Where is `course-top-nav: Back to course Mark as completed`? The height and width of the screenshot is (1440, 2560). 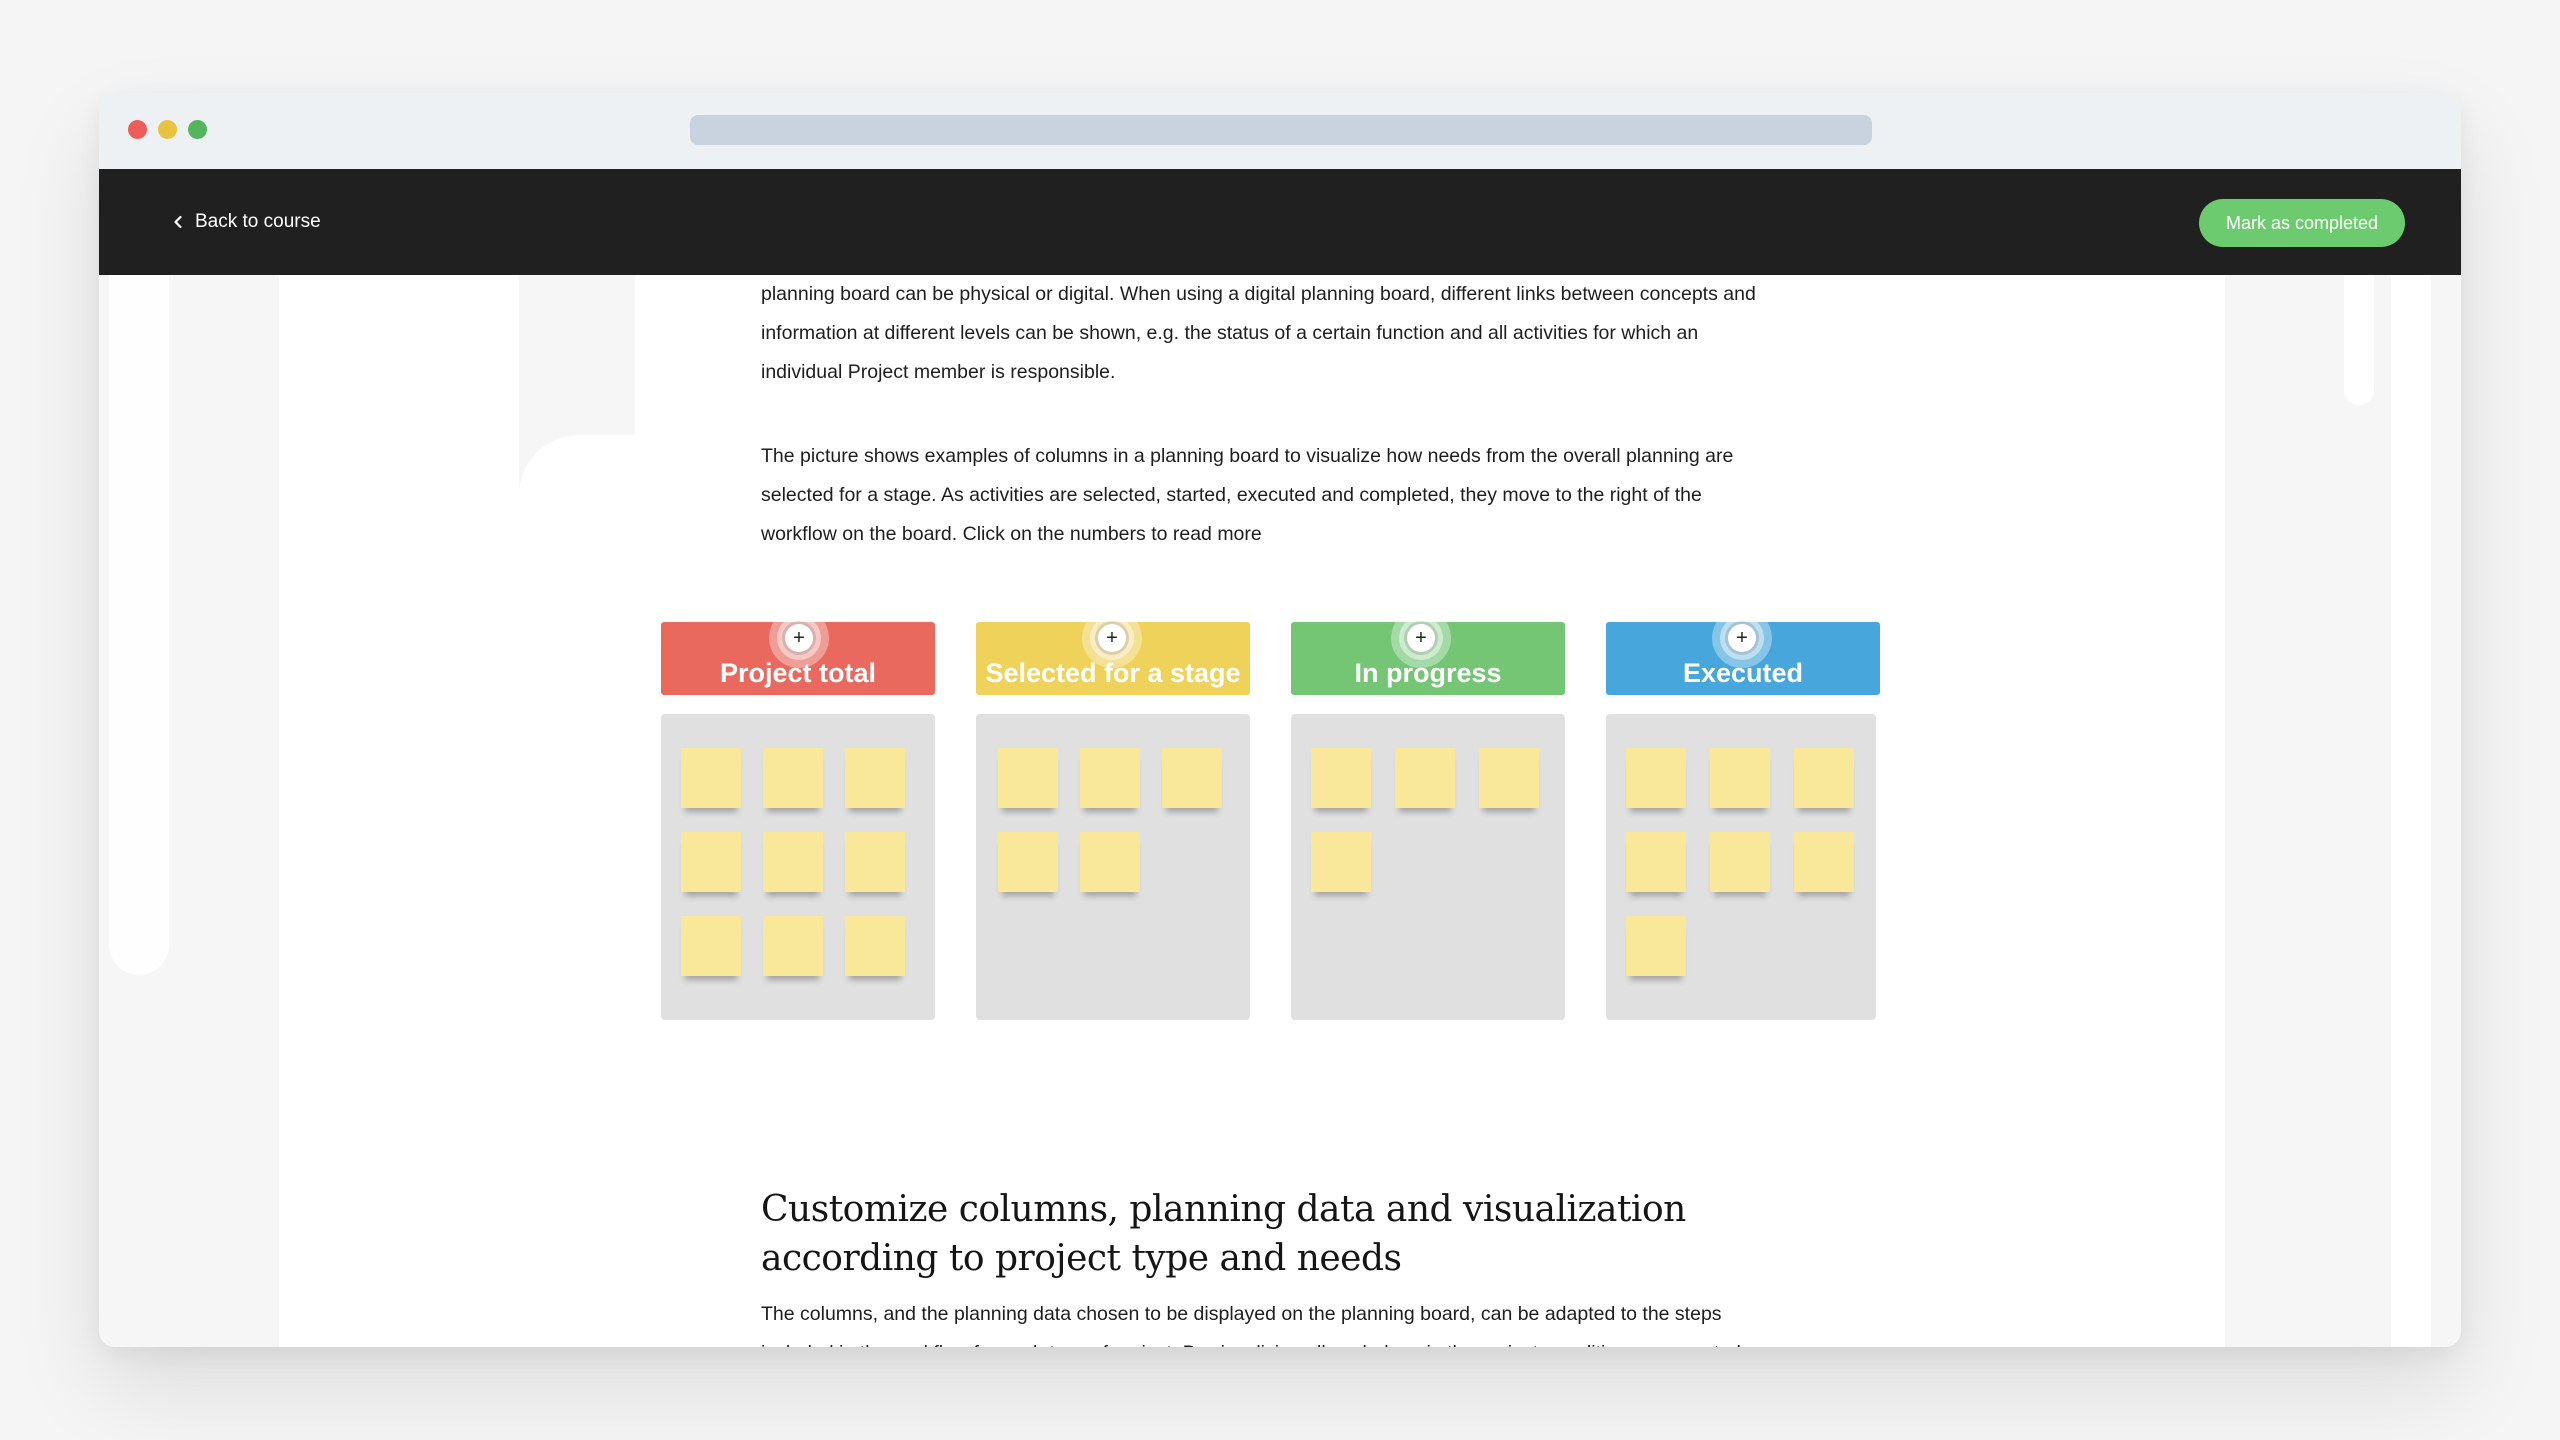
course-top-nav: Back to course Mark as completed is located at coordinates (1280, 222).